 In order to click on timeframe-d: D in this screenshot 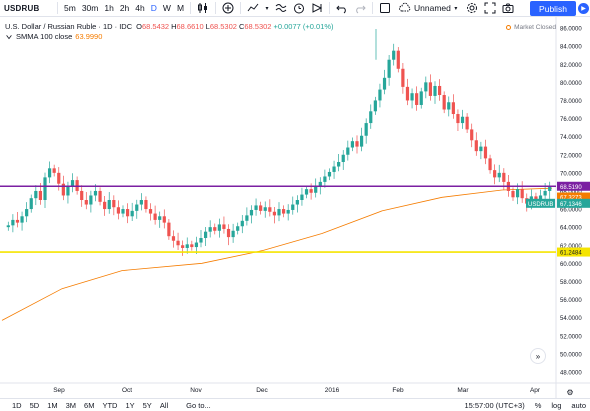, I will do `click(154, 8)`.